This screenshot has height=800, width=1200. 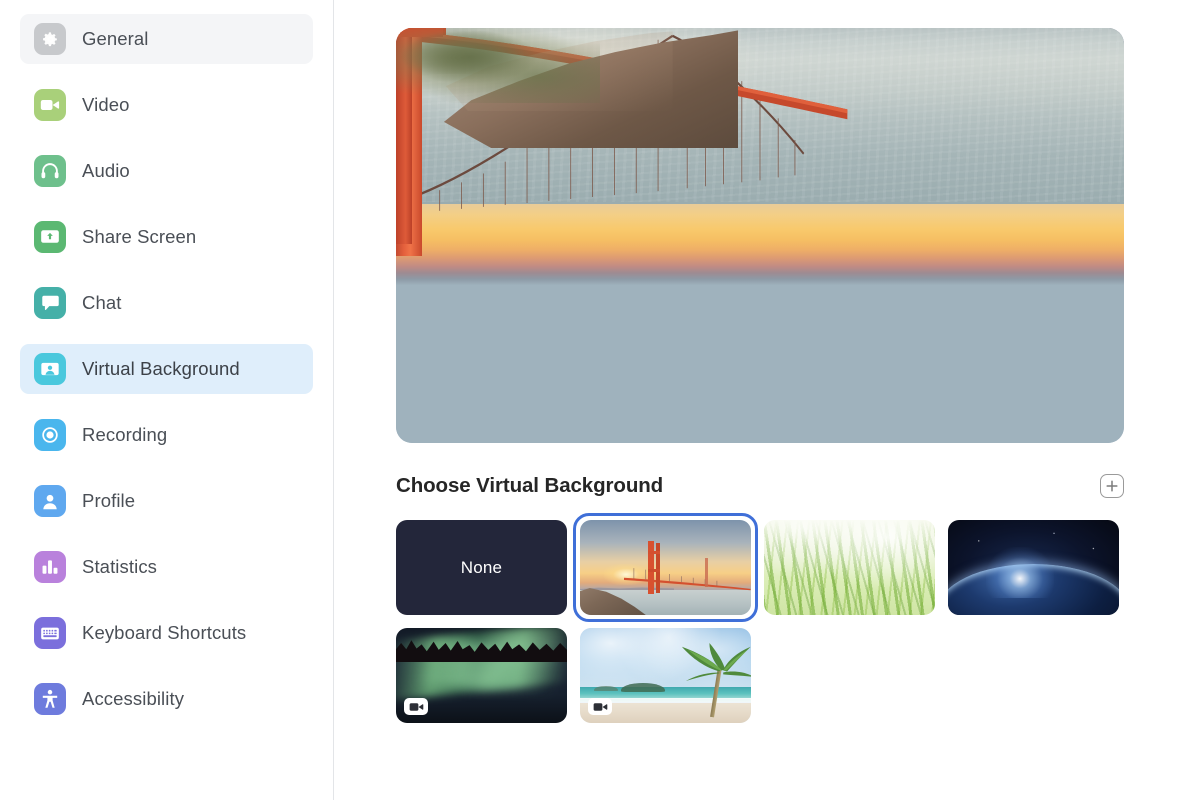 I want to click on thumbnail-aurora-wrapper, so click(x=481, y=675).